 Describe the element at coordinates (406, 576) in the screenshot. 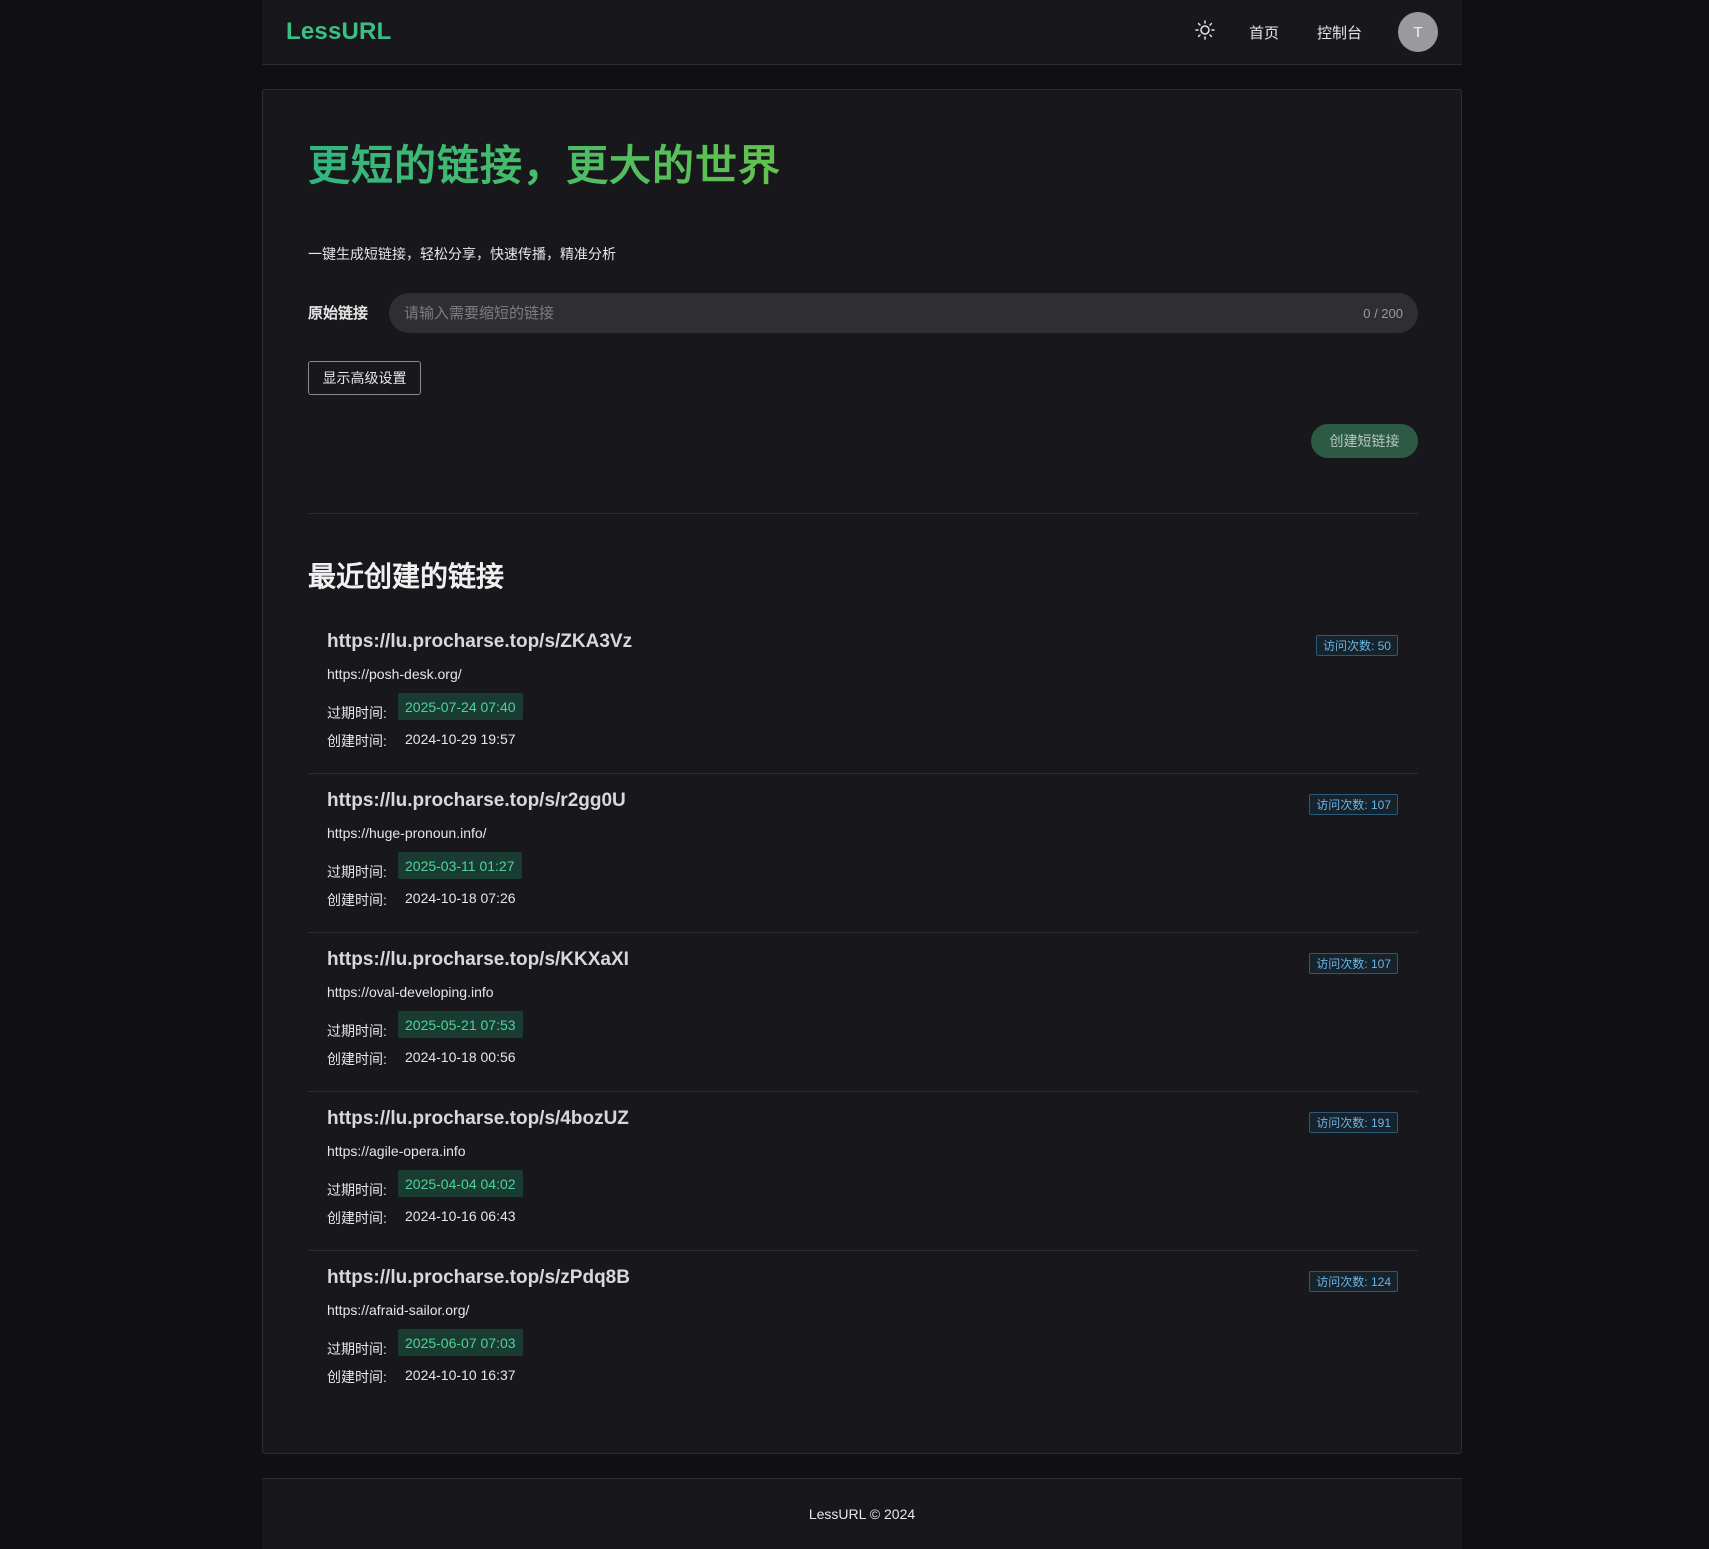

I see `recent-links-title: 最近创建的链接` at that location.